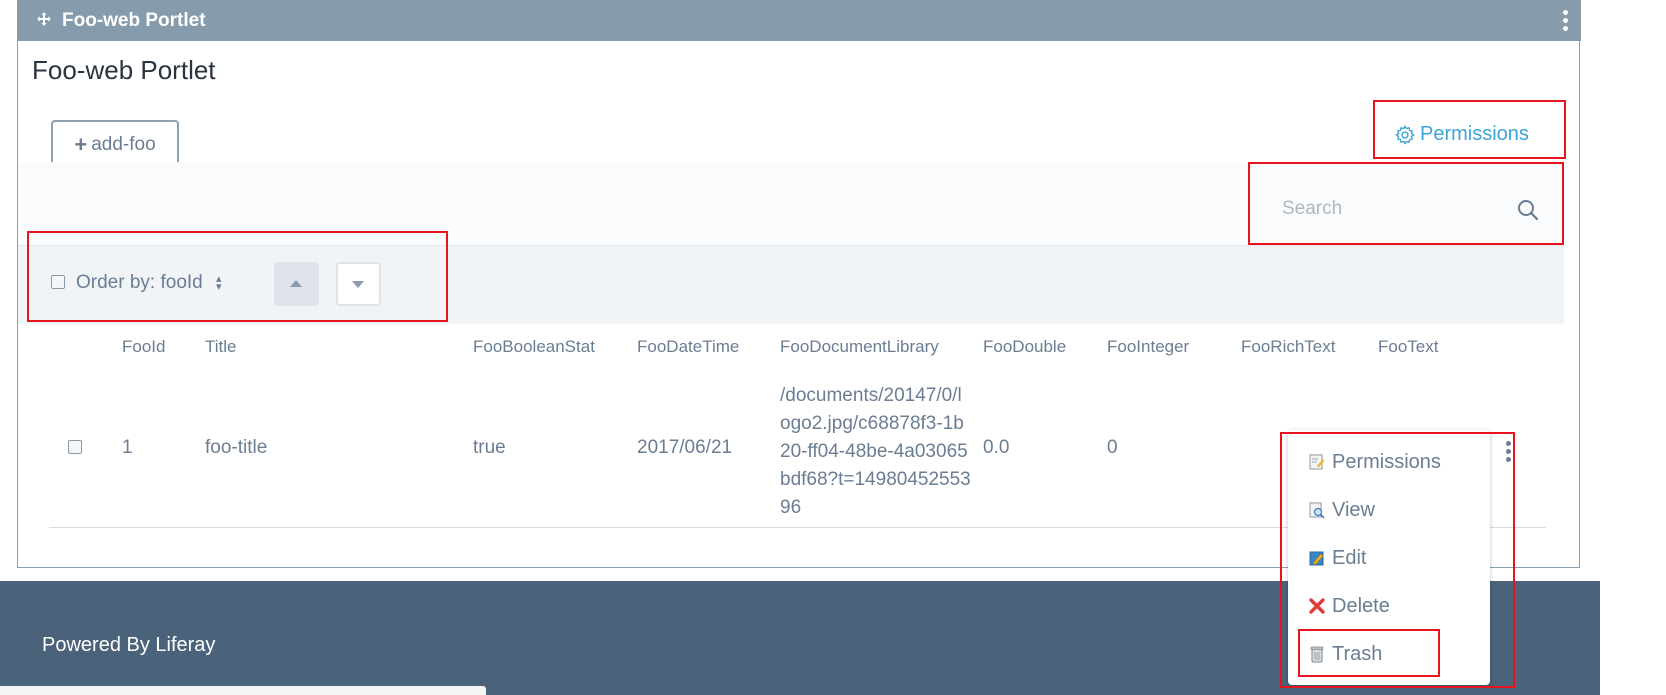 Image resolution: width=1666 pixels, height=695 pixels. I want to click on row-checkbox, so click(75, 447).